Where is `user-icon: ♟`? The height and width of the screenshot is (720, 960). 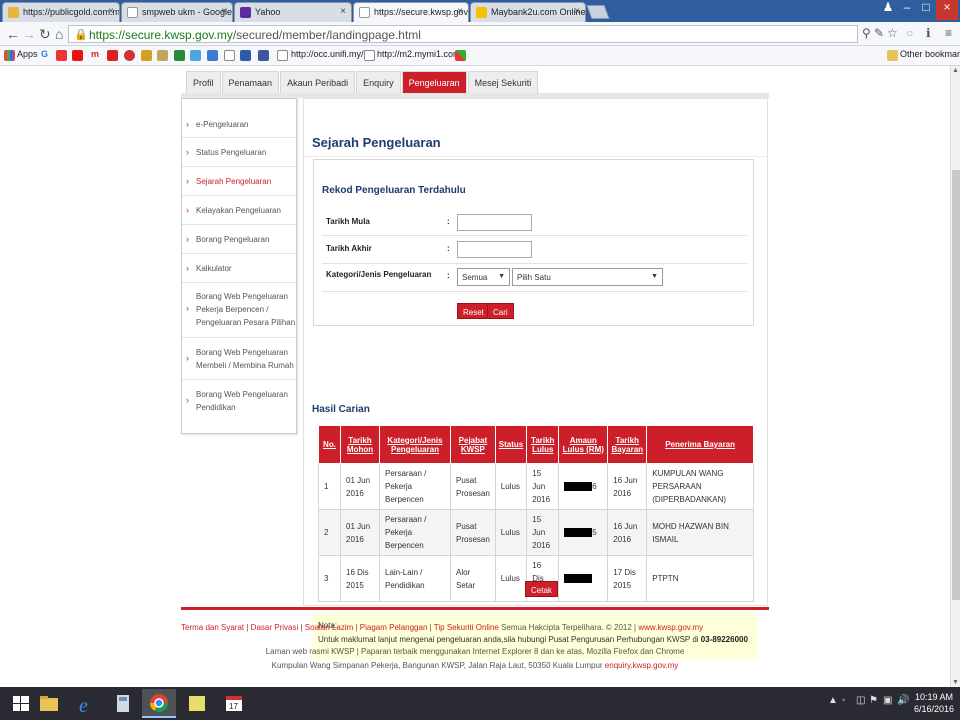
user-icon: ♟ is located at coordinates (888, 10).